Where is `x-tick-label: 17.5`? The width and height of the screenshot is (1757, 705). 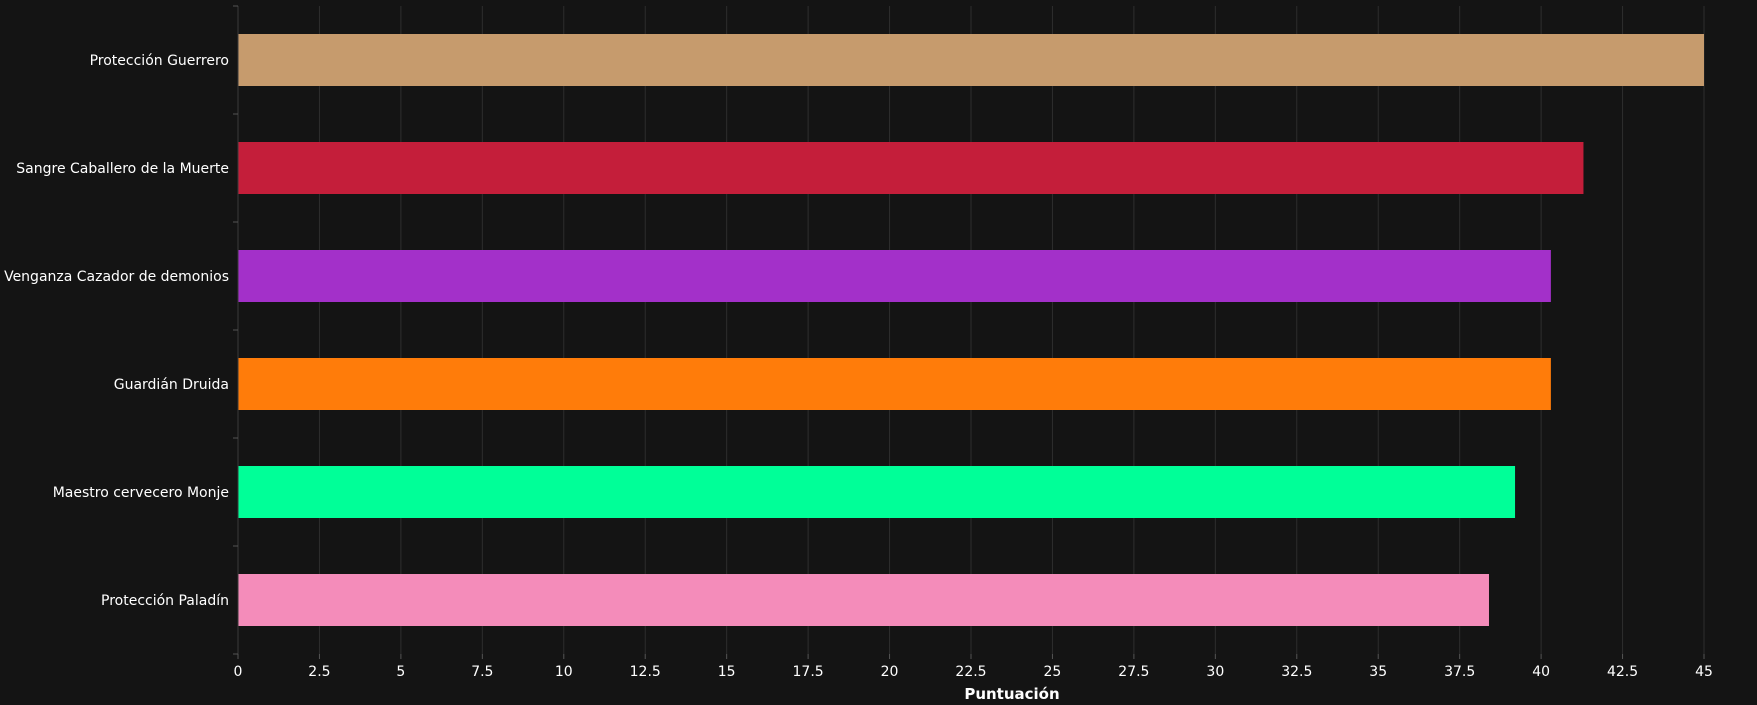
x-tick-label: 17.5 is located at coordinates (808, 672).